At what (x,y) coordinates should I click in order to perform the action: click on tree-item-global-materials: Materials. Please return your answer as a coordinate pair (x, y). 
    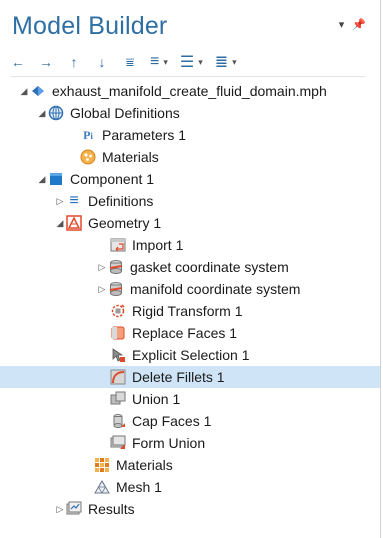
    Looking at the image, I should click on (190, 157).